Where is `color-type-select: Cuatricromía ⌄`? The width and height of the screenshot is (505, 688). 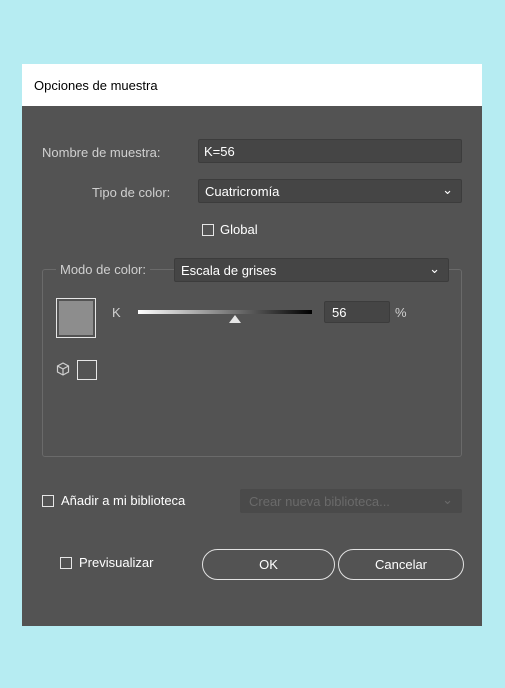
color-type-select: Cuatricromía ⌄ is located at coordinates (330, 191).